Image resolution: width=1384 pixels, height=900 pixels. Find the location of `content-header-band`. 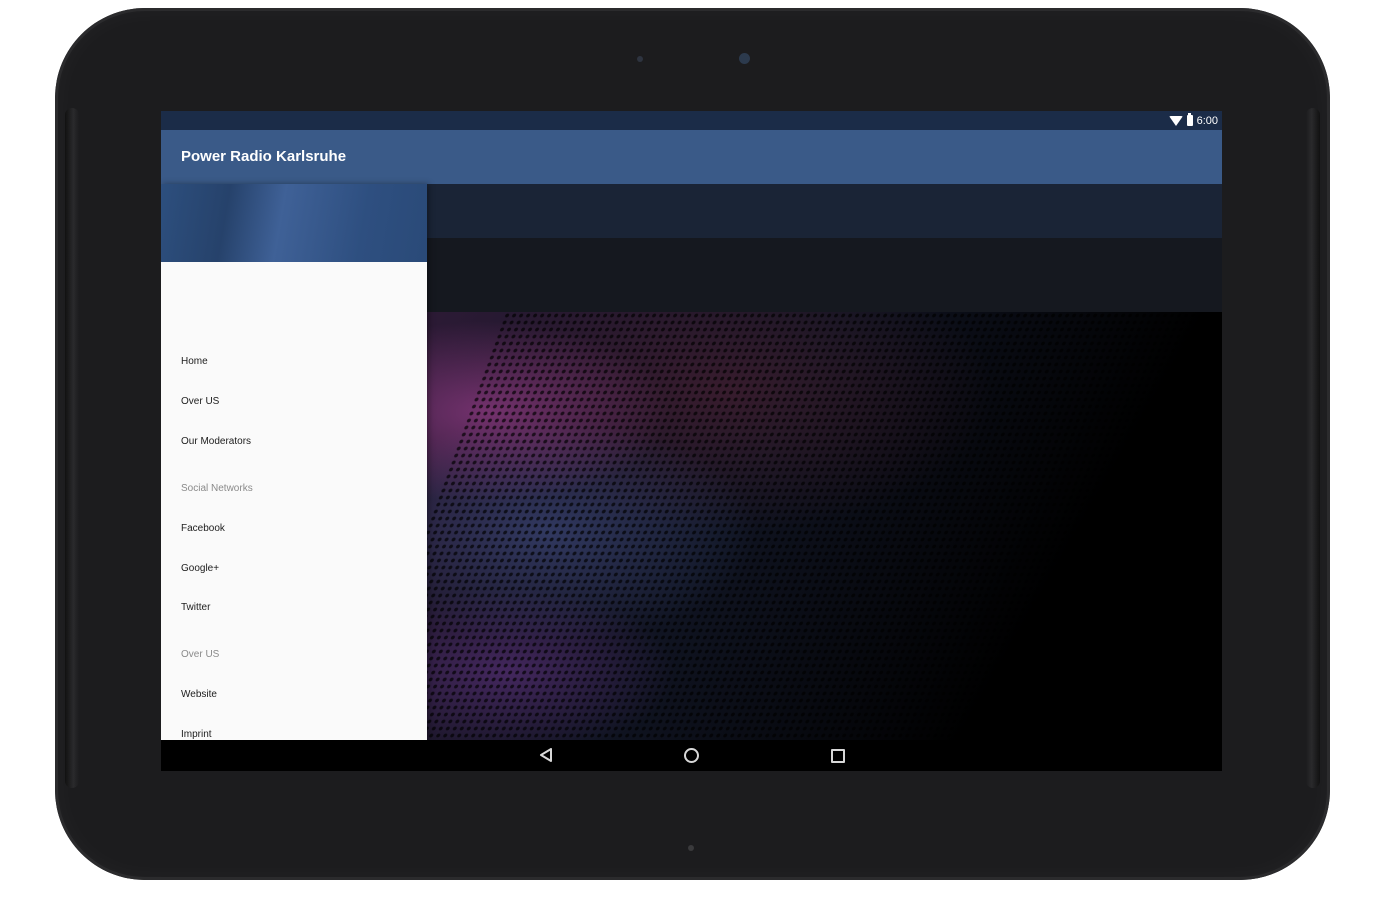

content-header-band is located at coordinates (824, 211).